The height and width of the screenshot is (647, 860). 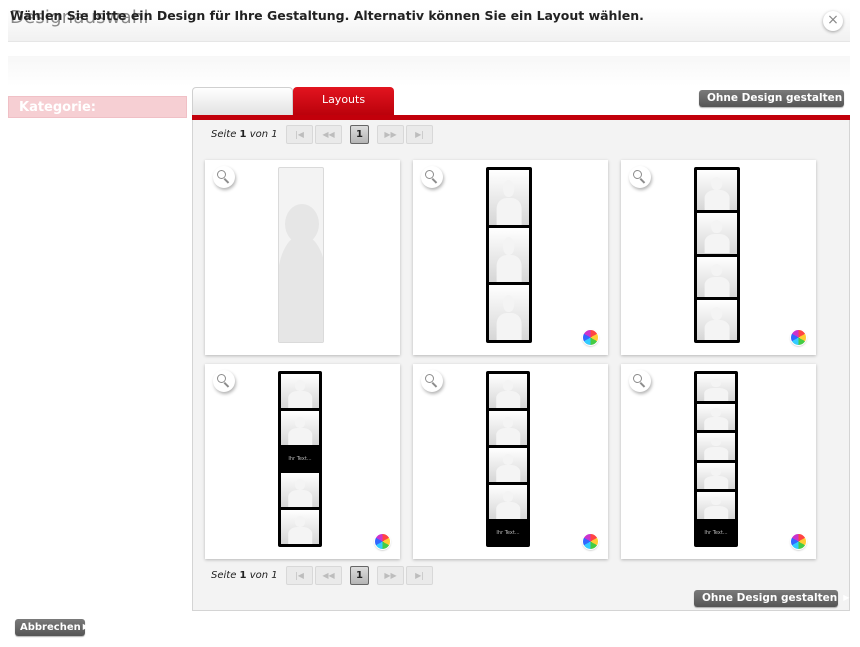 I want to click on close-icon: ×, so click(x=833, y=21).